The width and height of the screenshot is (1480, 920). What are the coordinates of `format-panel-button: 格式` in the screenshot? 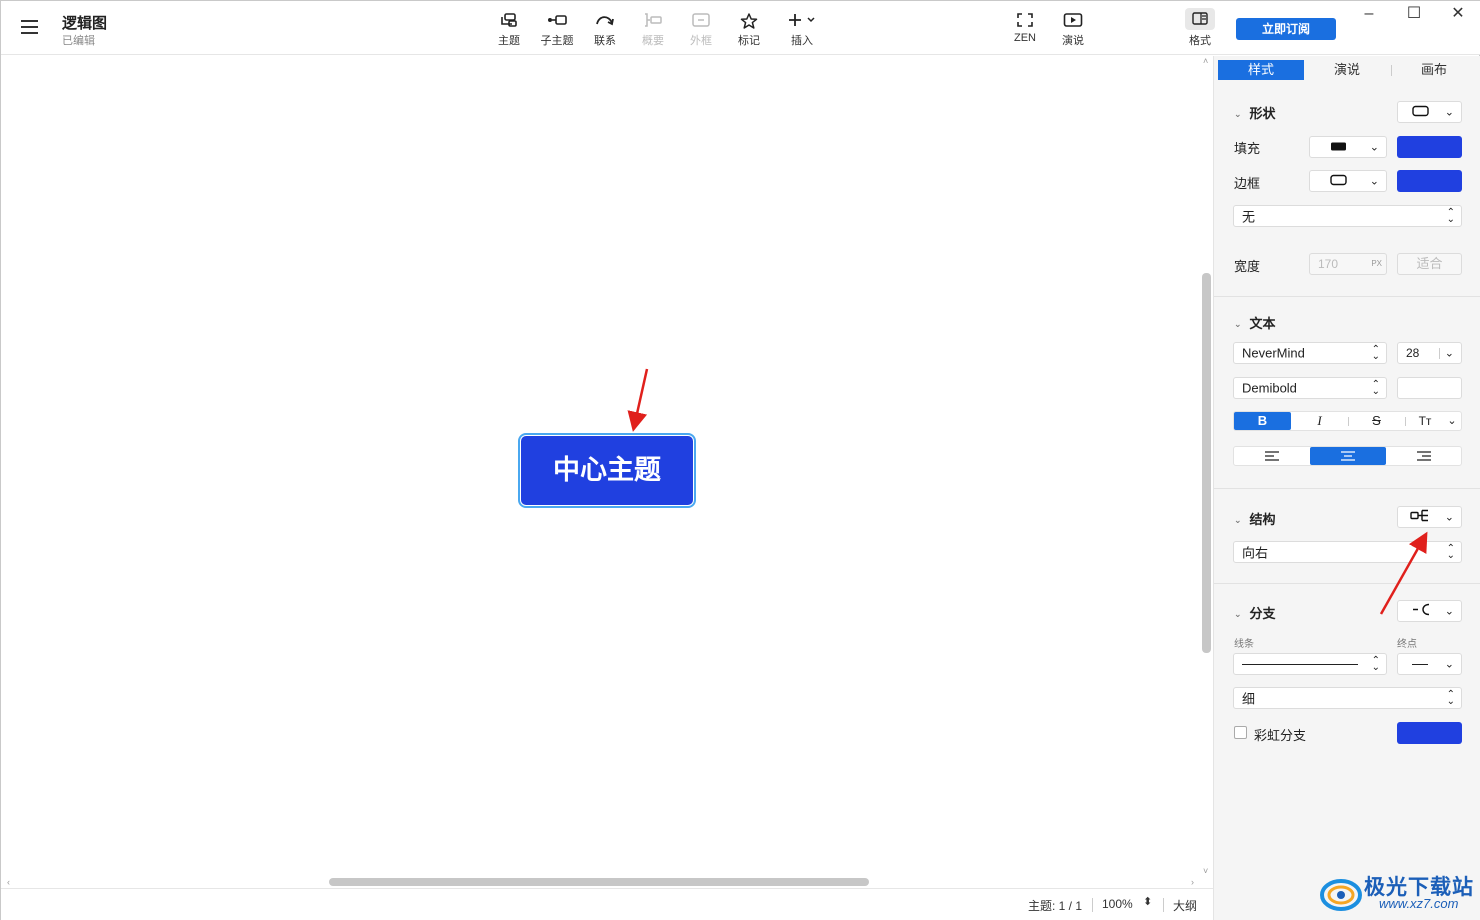 It's located at (1200, 27).